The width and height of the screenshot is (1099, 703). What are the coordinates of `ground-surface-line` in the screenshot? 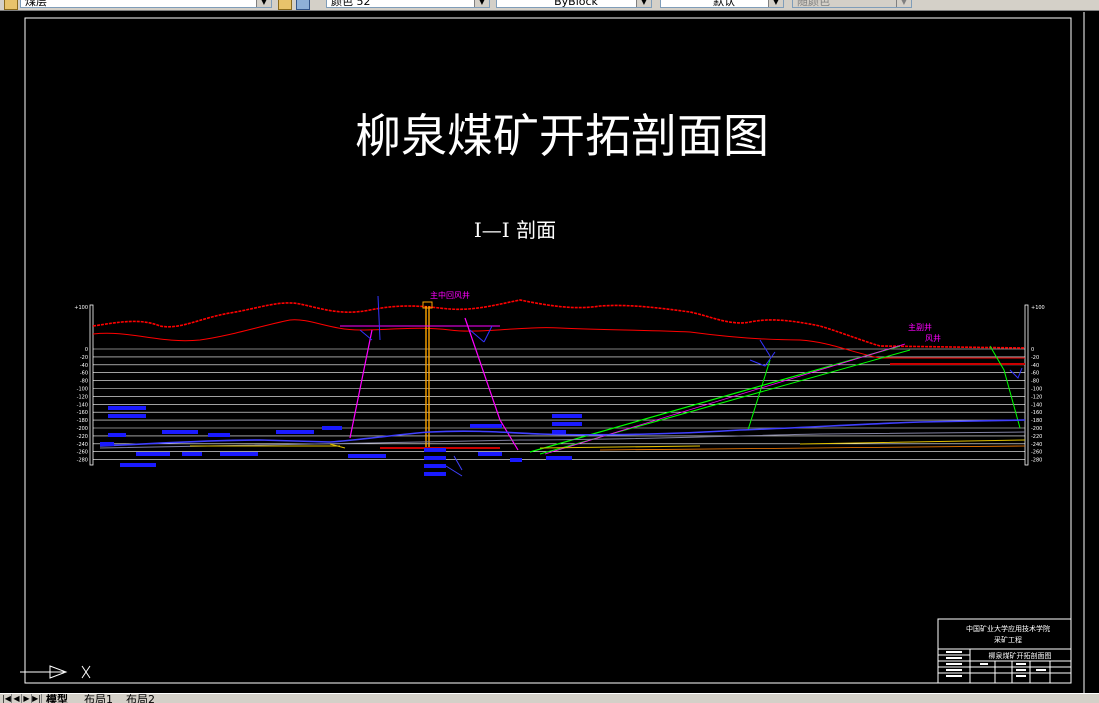 It's located at (559, 324).